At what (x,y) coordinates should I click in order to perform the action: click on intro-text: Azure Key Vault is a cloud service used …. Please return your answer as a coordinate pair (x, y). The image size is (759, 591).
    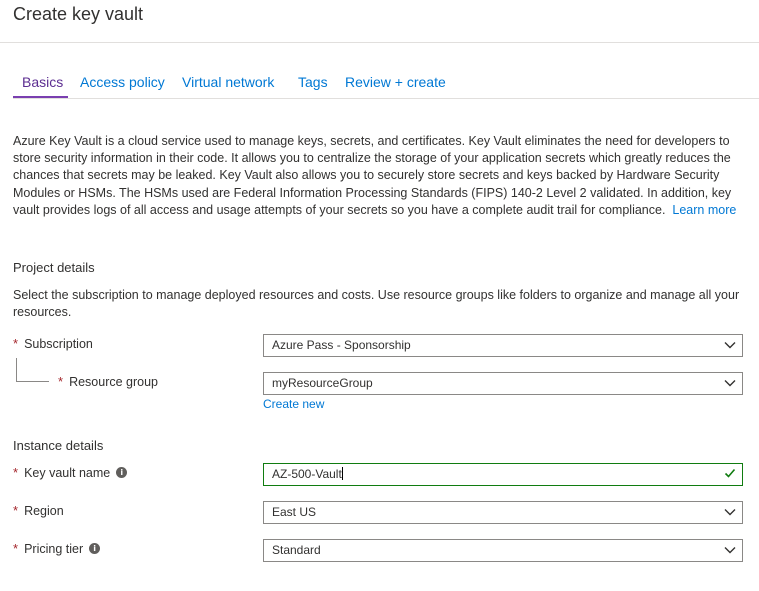
    Looking at the image, I should click on (372, 175).